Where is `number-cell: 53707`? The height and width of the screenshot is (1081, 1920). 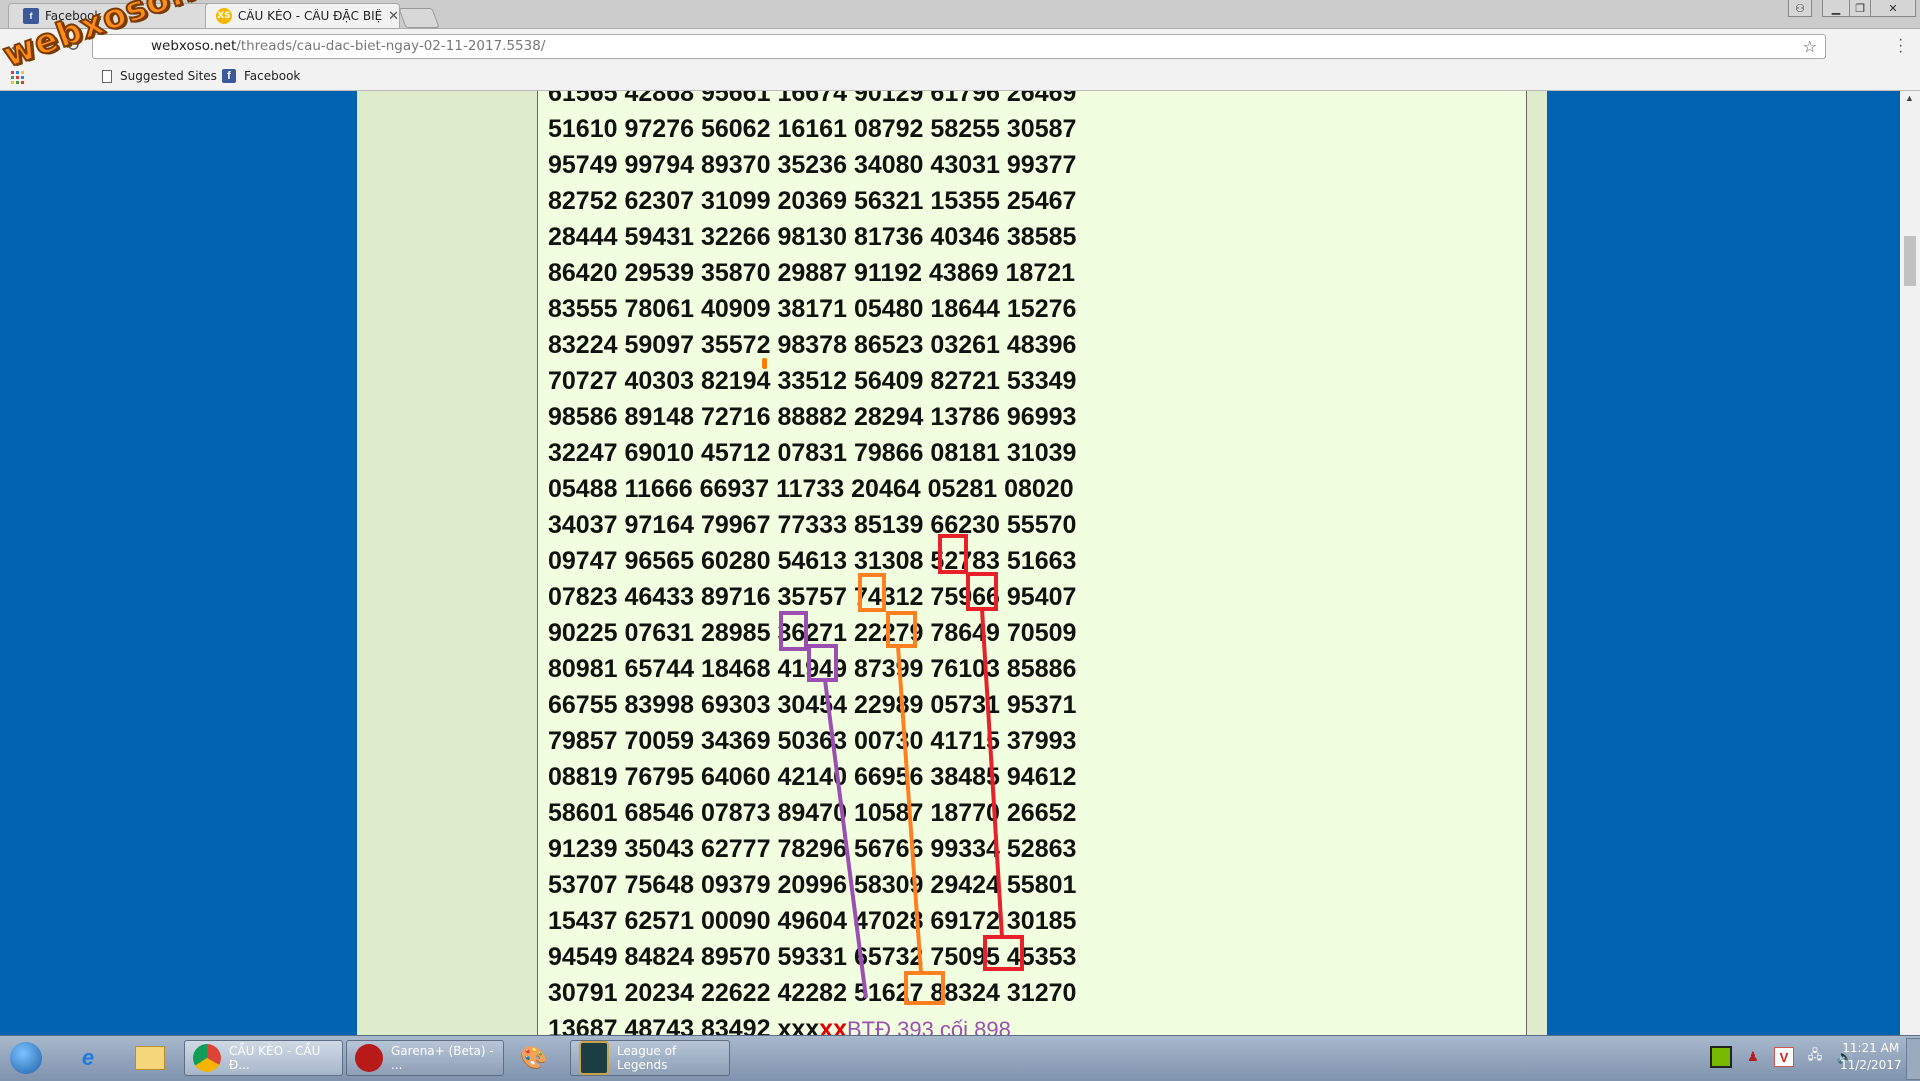 number-cell: 53707 is located at coordinates (583, 885).